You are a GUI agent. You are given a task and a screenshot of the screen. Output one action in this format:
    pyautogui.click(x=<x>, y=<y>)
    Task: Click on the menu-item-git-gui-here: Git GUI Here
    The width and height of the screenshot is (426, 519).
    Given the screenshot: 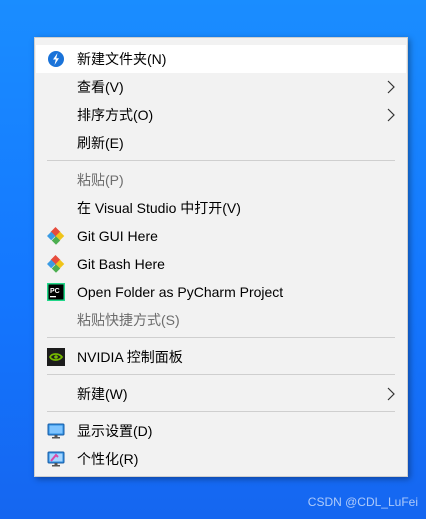 What is the action you would take?
    pyautogui.click(x=221, y=236)
    